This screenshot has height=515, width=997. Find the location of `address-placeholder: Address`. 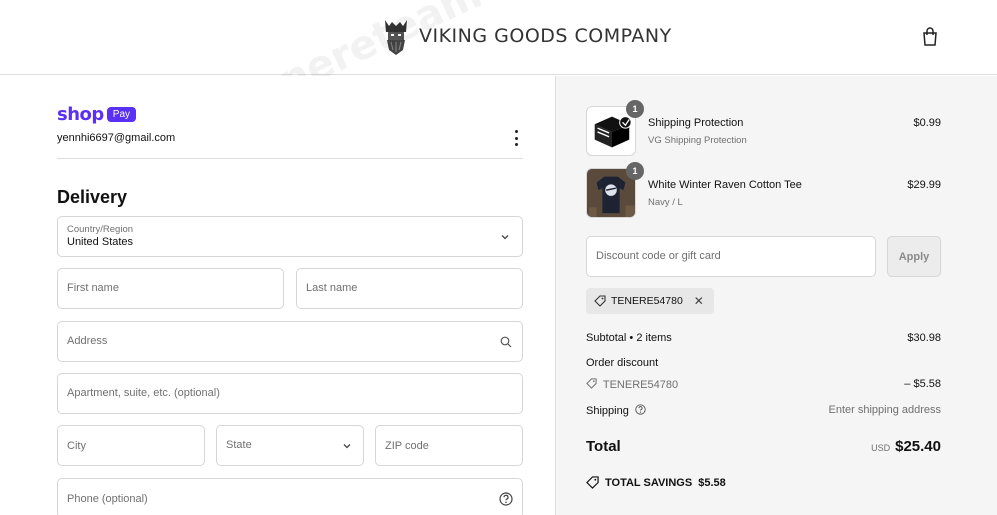

address-placeholder: Address is located at coordinates (87, 341).